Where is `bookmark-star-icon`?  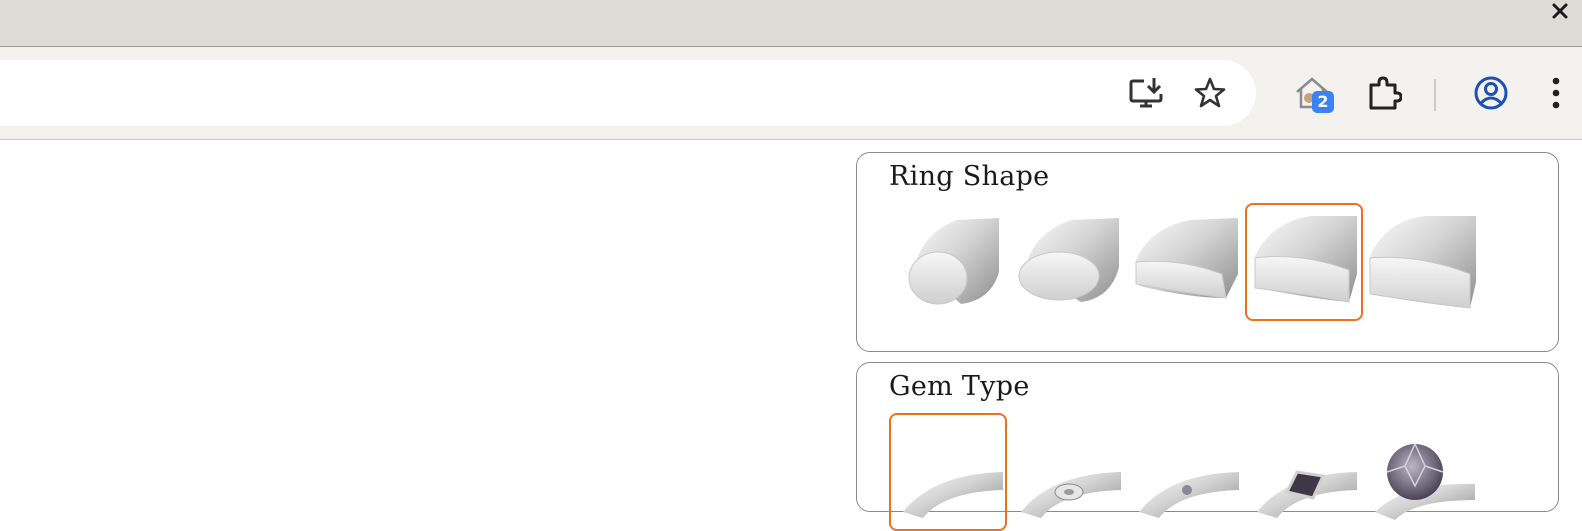 bookmark-star-icon is located at coordinates (1210, 92).